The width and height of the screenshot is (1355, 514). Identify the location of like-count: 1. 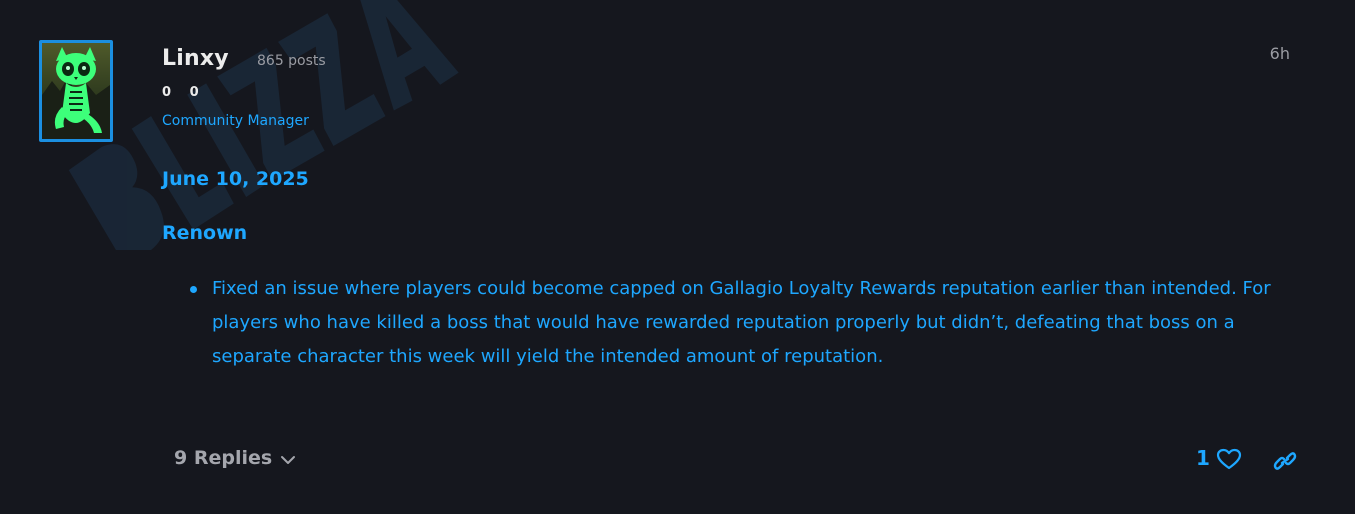
(1203, 458).